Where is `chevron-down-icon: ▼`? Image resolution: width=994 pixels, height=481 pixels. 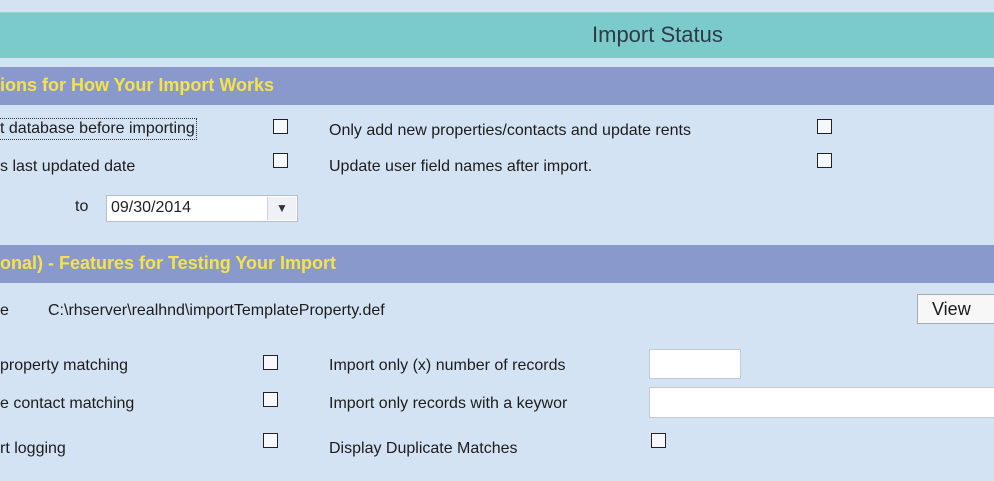
chevron-down-icon: ▼ is located at coordinates (281, 208).